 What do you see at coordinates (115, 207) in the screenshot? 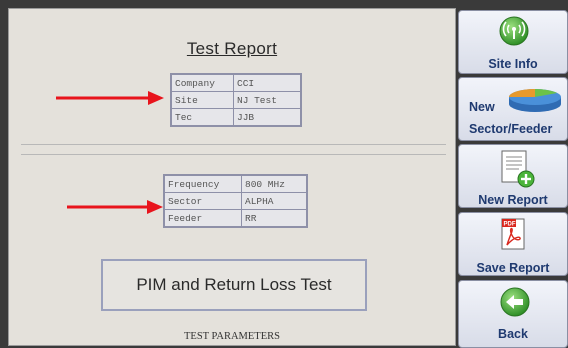
I see `annotation-arrow-sector` at bounding box center [115, 207].